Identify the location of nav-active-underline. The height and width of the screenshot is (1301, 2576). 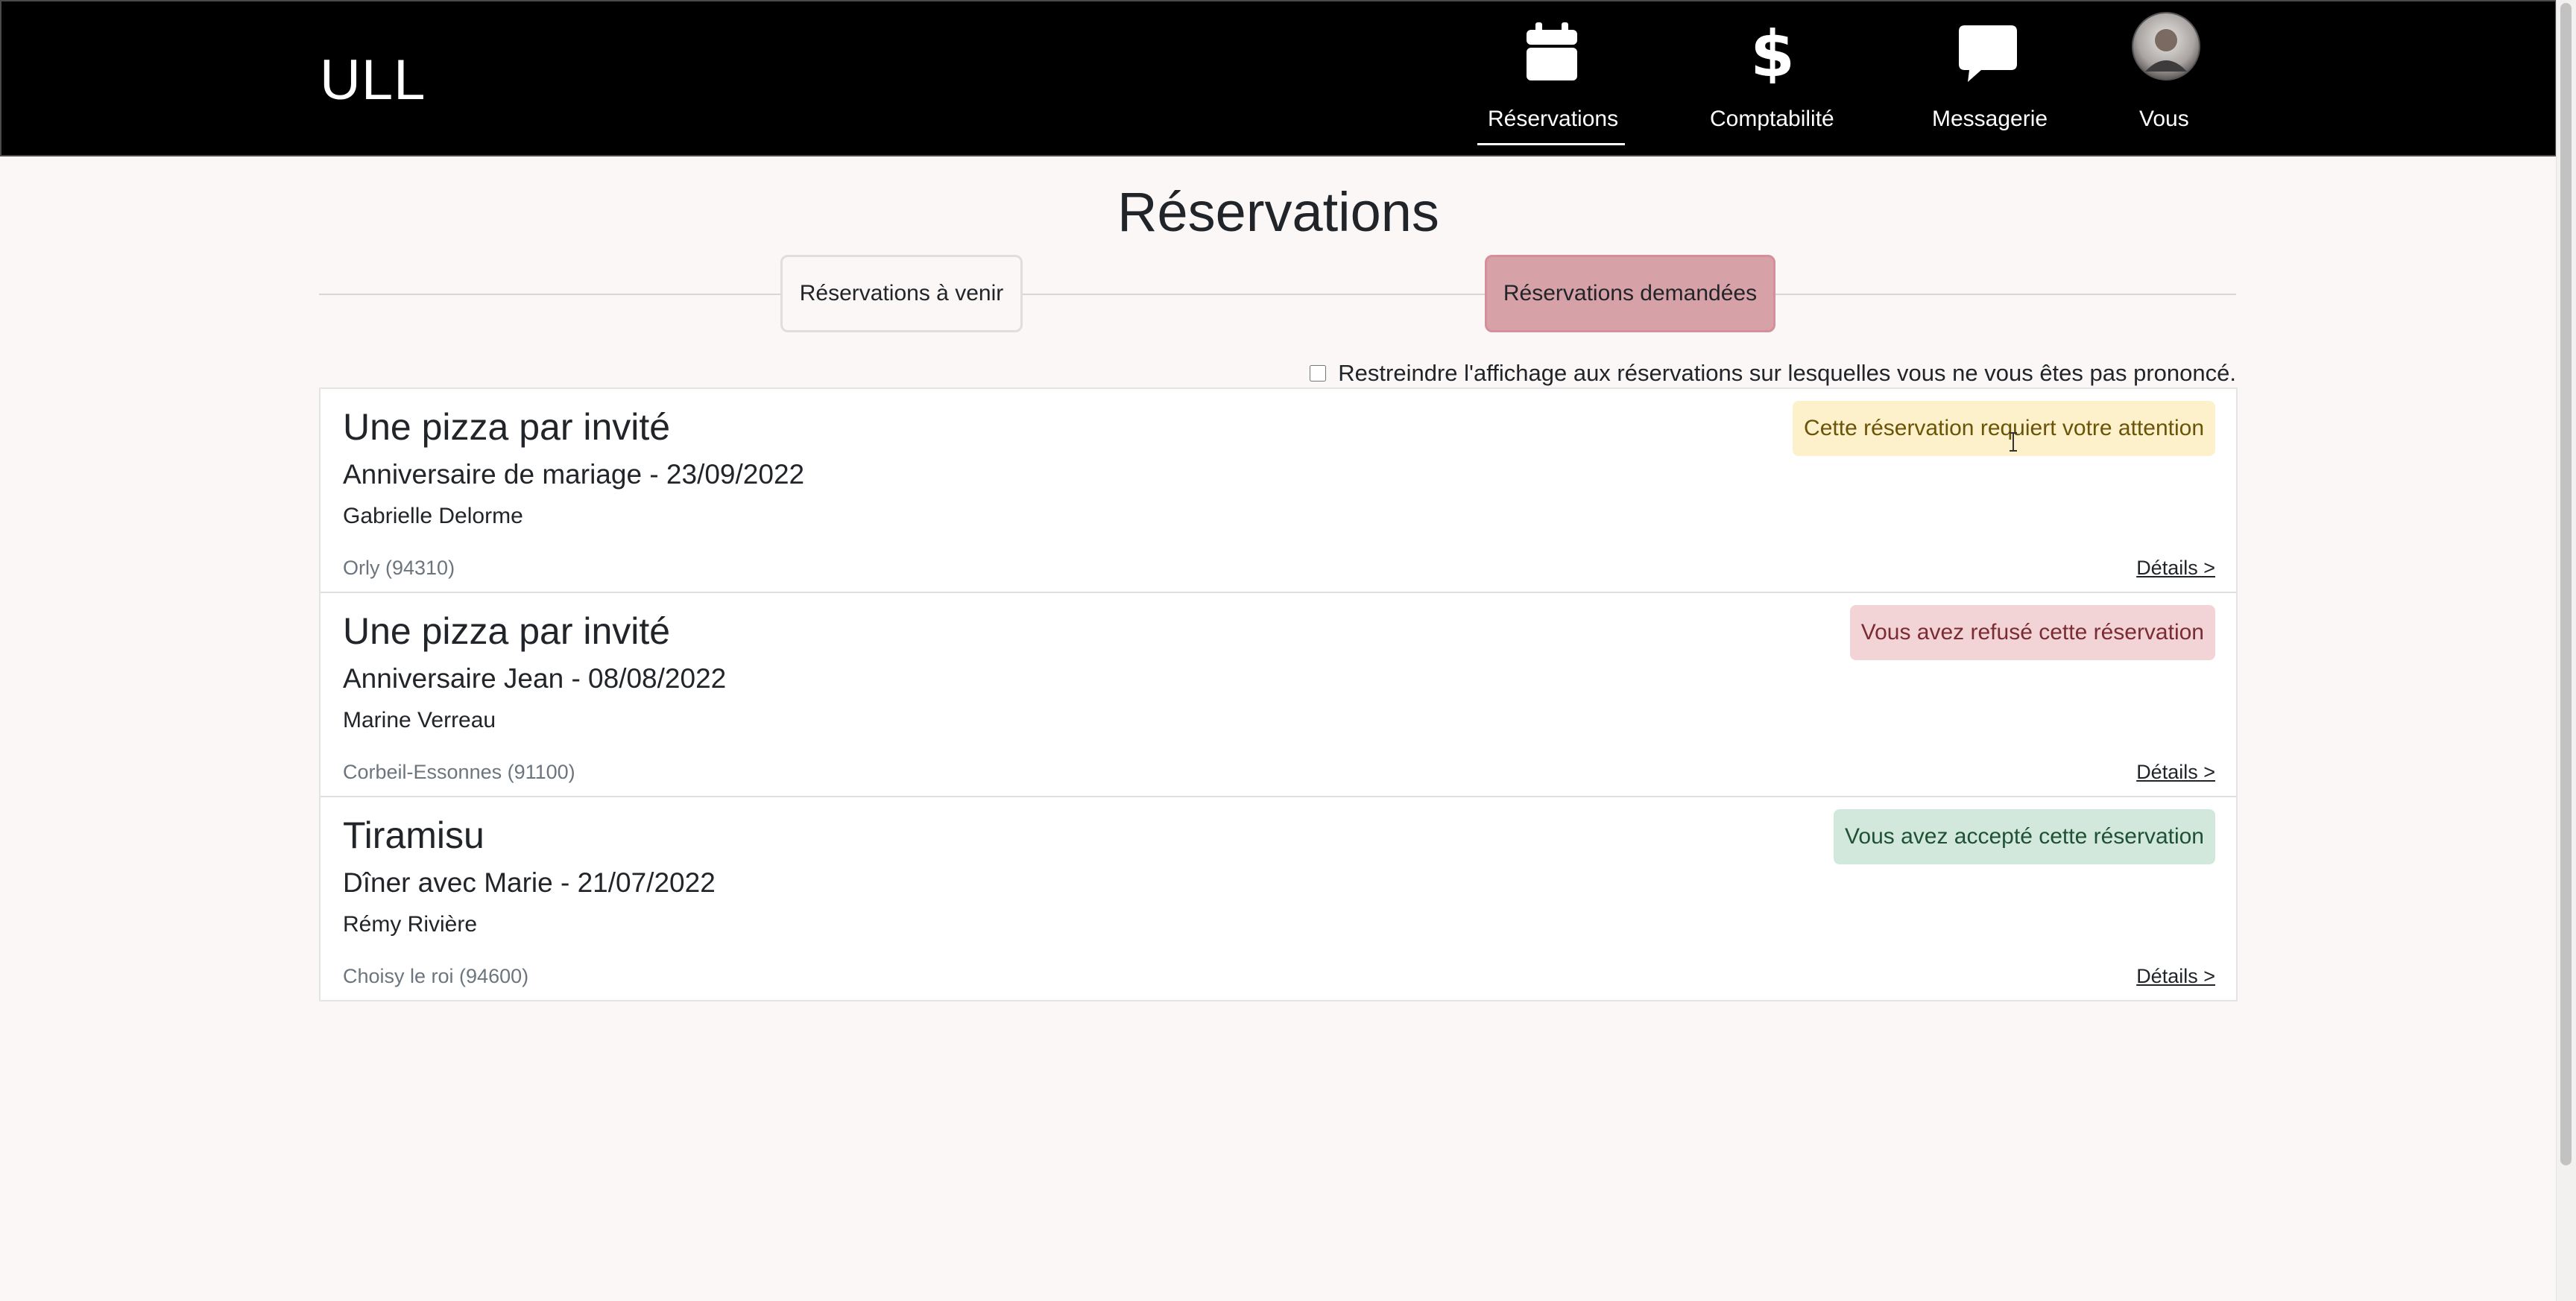
(1551, 144).